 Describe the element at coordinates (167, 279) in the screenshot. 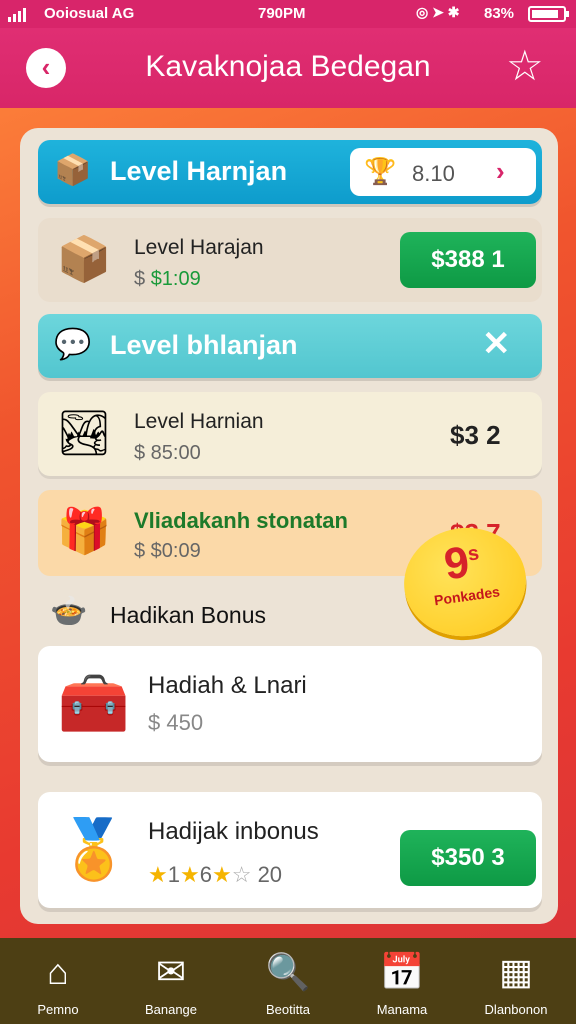

I see `item-price: $ $1:09` at that location.